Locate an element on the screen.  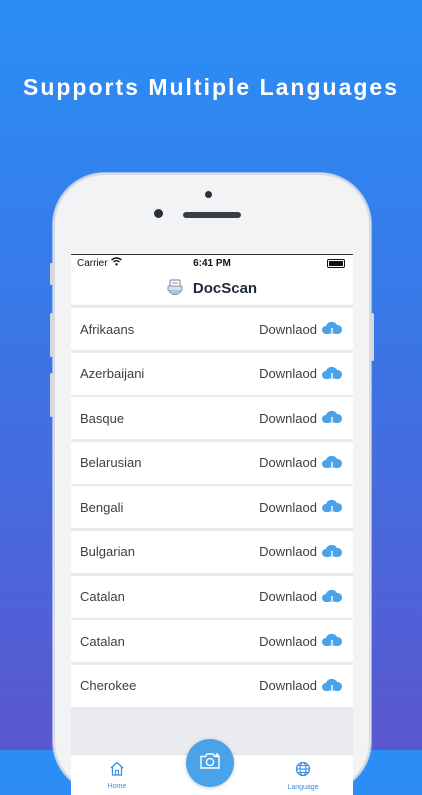
tab-language: Language is located at coordinates (303, 776).